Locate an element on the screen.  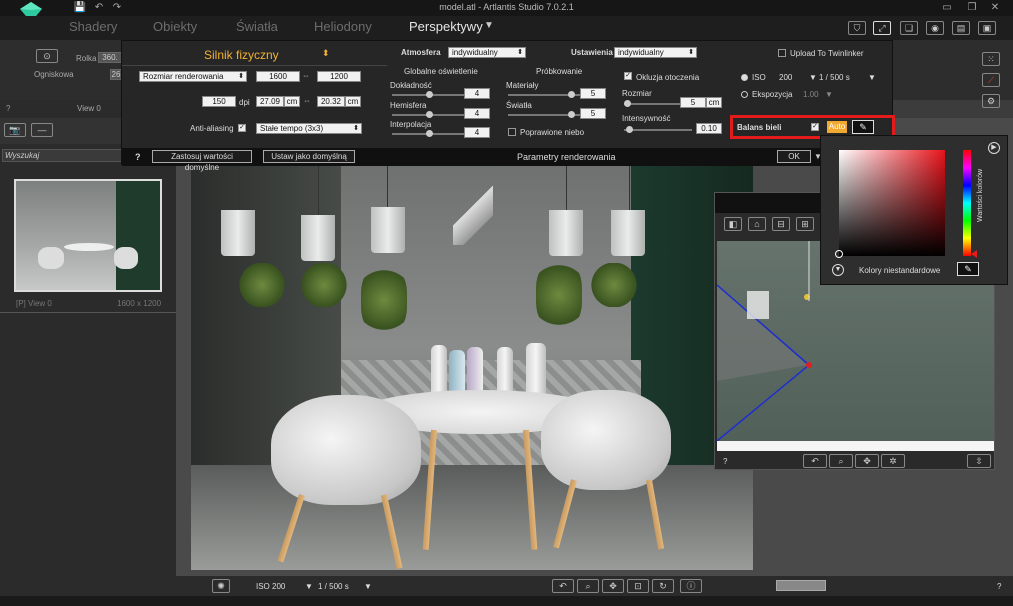
nav-house-icon: ⌂ is located at coordinates (757, 224).